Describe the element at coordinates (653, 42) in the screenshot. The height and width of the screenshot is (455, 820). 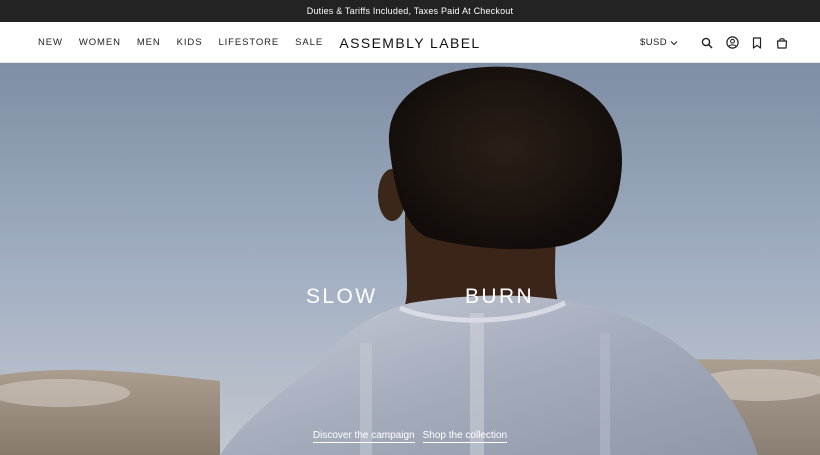
I see `currency-label: $USD` at that location.